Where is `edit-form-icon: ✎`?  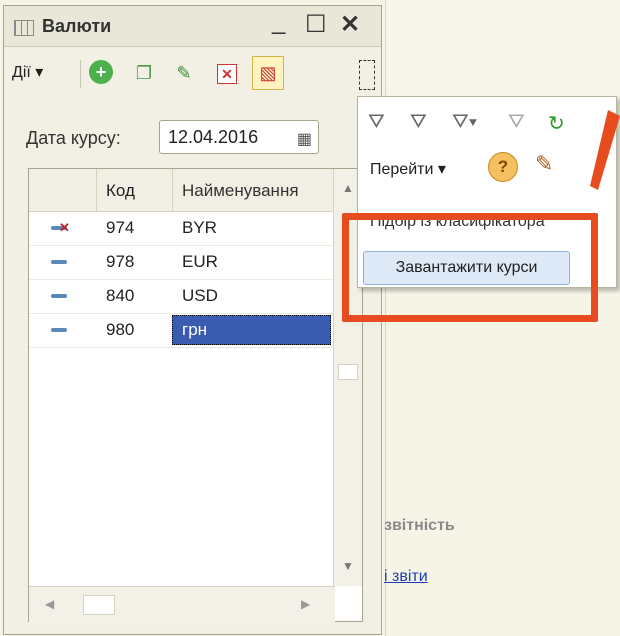
edit-form-icon: ✎ is located at coordinates (544, 164).